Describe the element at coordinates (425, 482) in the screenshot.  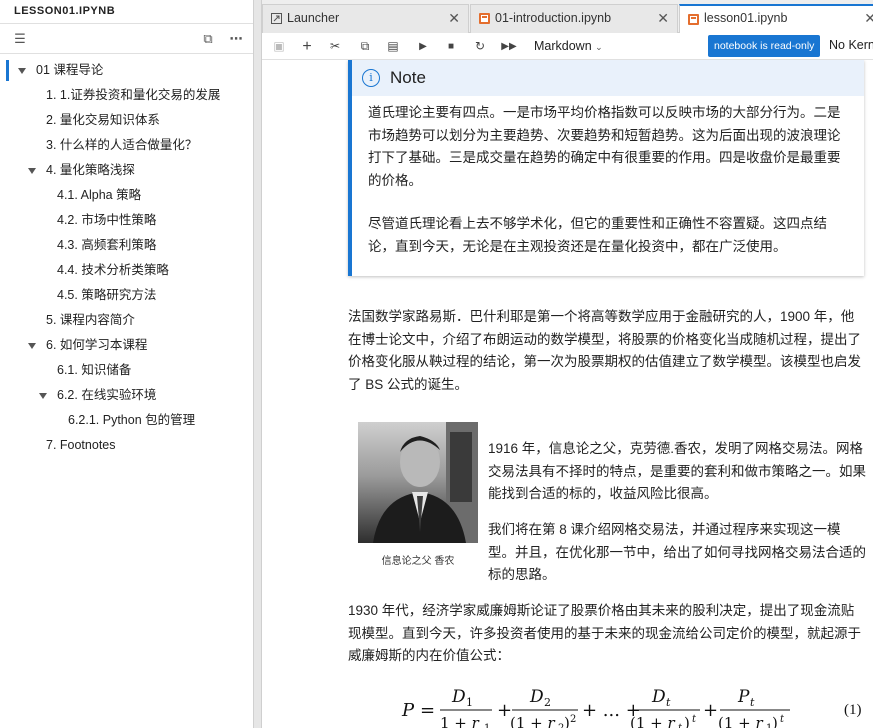
I see `portrait-image` at that location.